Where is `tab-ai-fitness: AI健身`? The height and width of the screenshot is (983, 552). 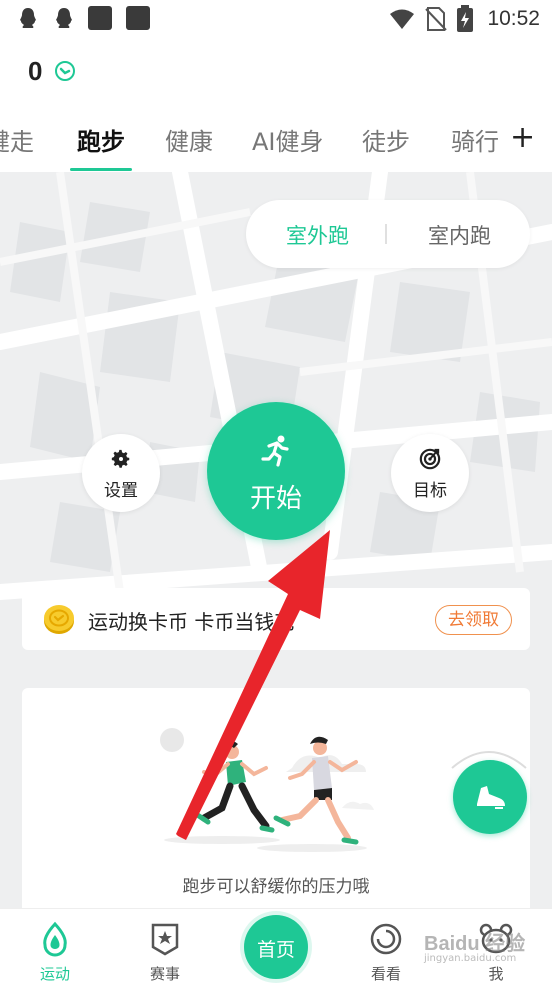 tab-ai-fitness: AI健身 is located at coordinates (288, 139).